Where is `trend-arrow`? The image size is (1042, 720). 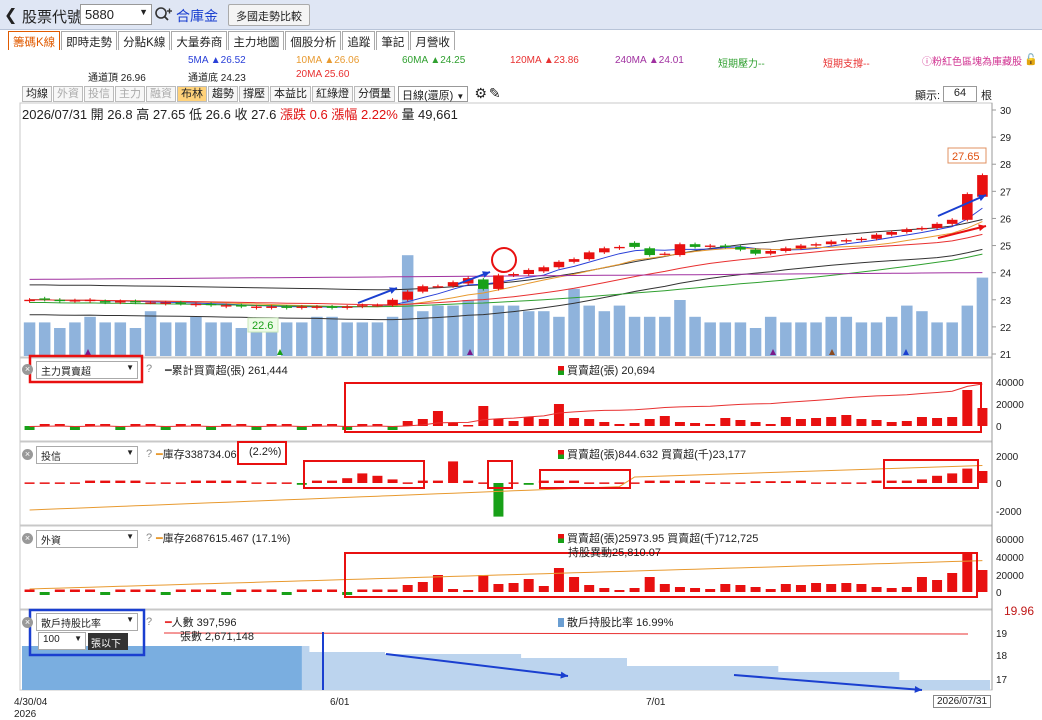
trend-arrow is located at coordinates (962, 205).